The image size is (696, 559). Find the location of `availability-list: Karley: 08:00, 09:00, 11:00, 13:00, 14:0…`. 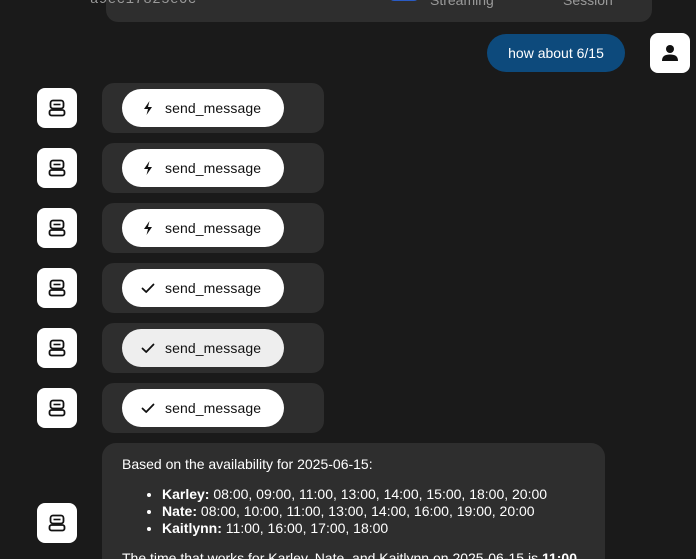

availability-list: Karley: 08:00, 09:00, 11:00, 13:00, 14:0… is located at coordinates (353, 511).